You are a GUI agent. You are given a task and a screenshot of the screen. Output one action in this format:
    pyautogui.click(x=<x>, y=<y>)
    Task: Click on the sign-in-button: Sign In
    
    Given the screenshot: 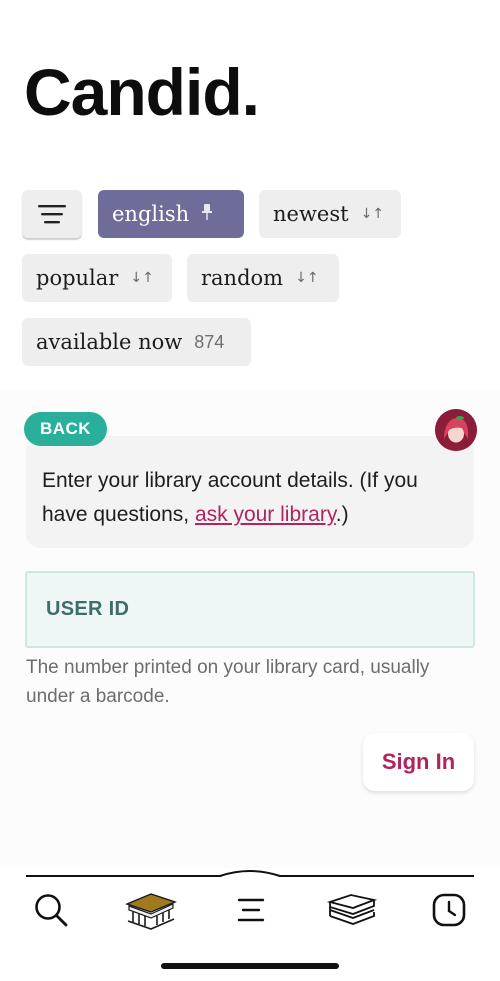 What is the action you would take?
    pyautogui.click(x=418, y=762)
    